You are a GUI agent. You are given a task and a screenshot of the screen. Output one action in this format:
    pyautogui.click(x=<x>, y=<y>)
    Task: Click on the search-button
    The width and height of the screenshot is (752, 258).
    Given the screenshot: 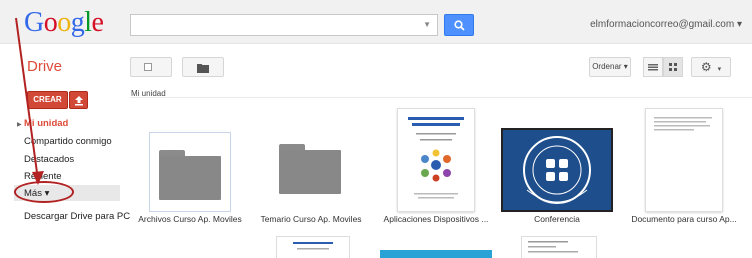 What is the action you would take?
    pyautogui.click(x=459, y=25)
    